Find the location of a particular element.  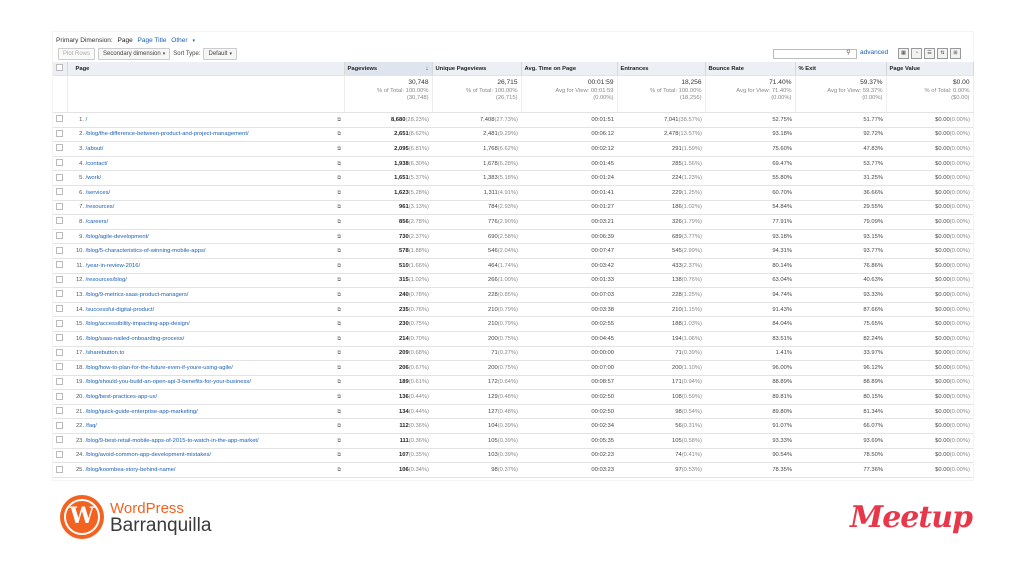

advanced-filter-link: advanced is located at coordinates (874, 52).